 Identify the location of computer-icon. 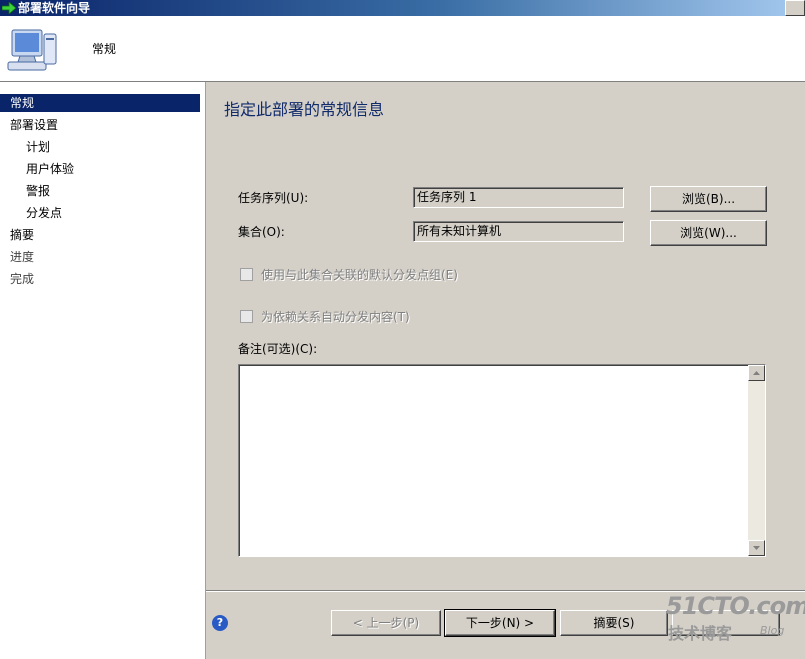
(32, 50).